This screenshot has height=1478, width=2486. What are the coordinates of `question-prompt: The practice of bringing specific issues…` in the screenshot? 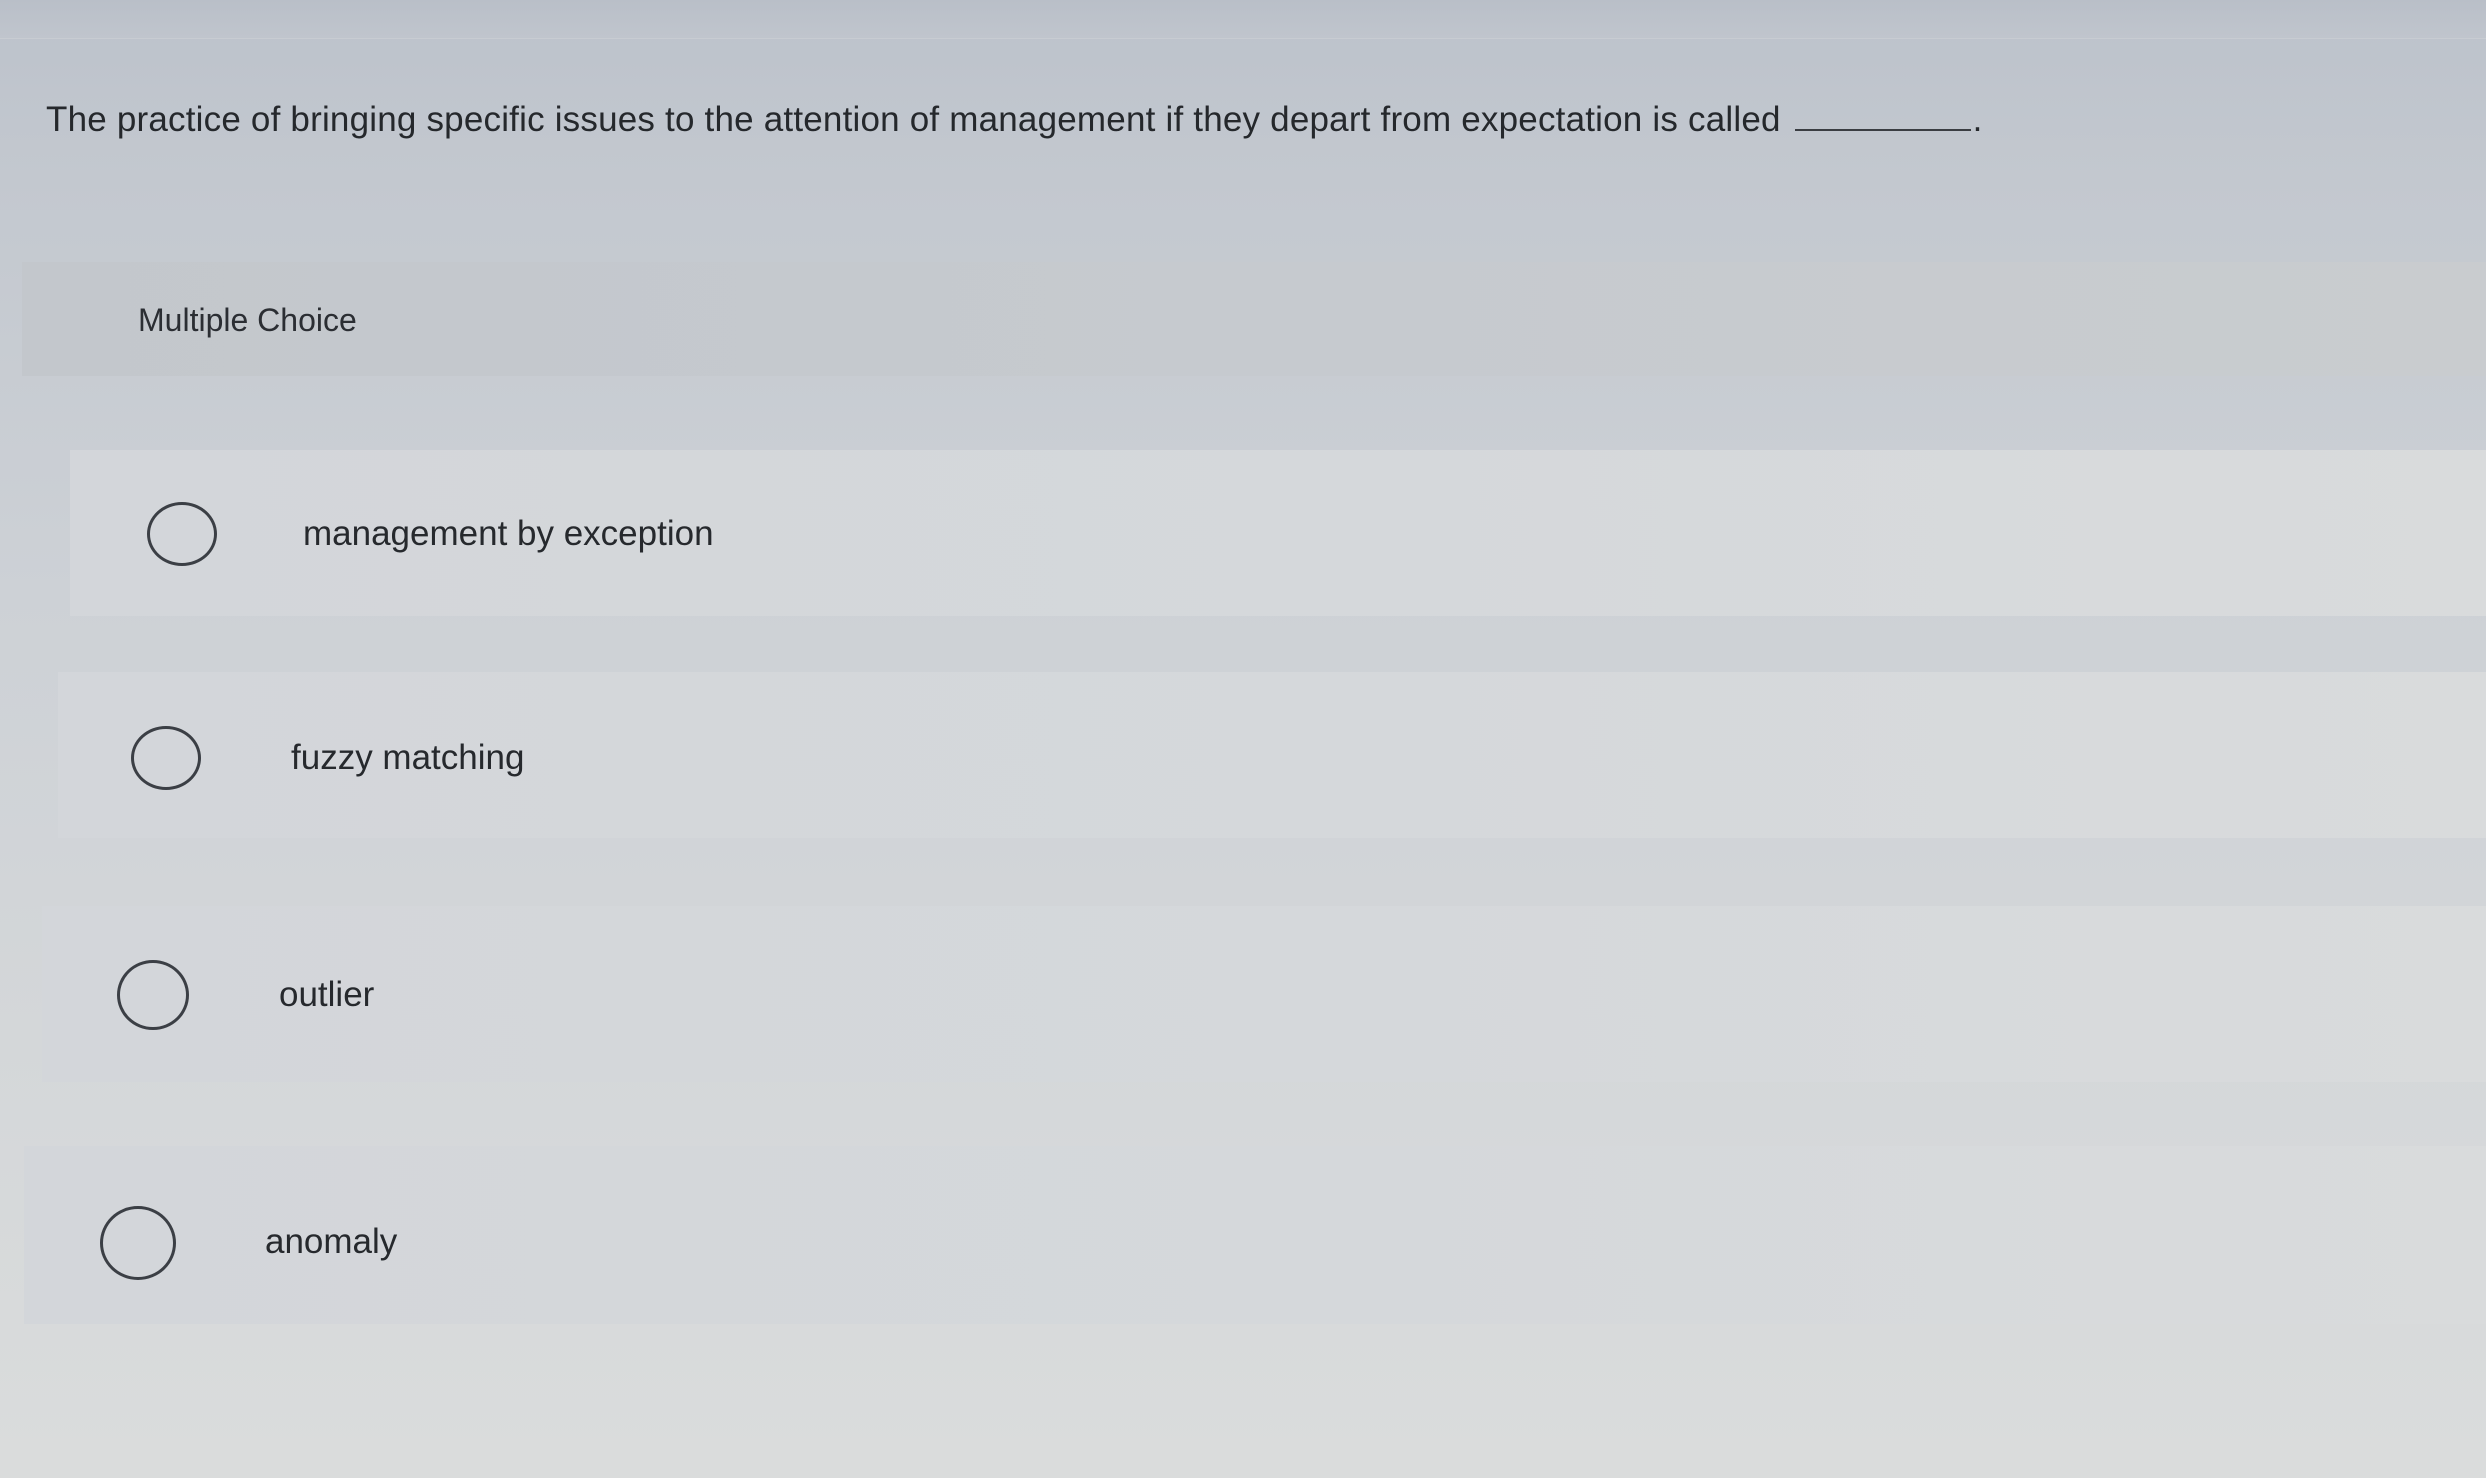 It's located at (1014, 120).